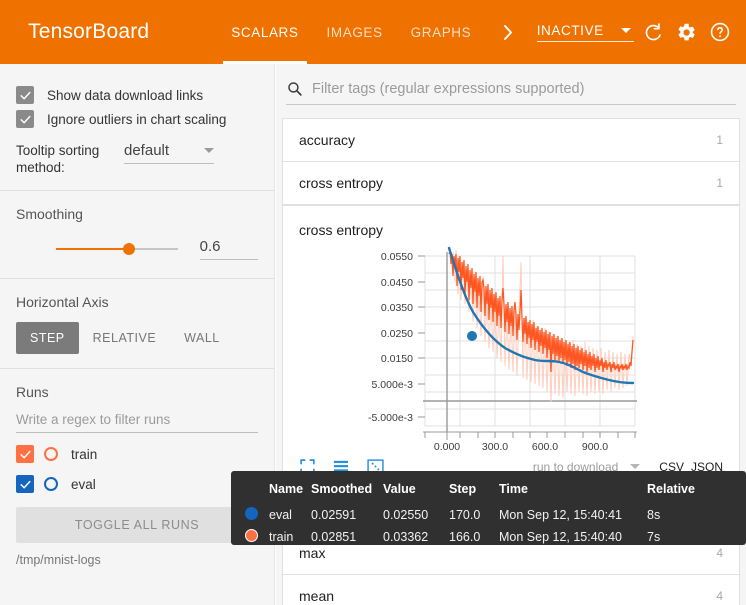 The width and height of the screenshot is (746, 605). I want to click on tooltip-col-step: Step, so click(463, 489).